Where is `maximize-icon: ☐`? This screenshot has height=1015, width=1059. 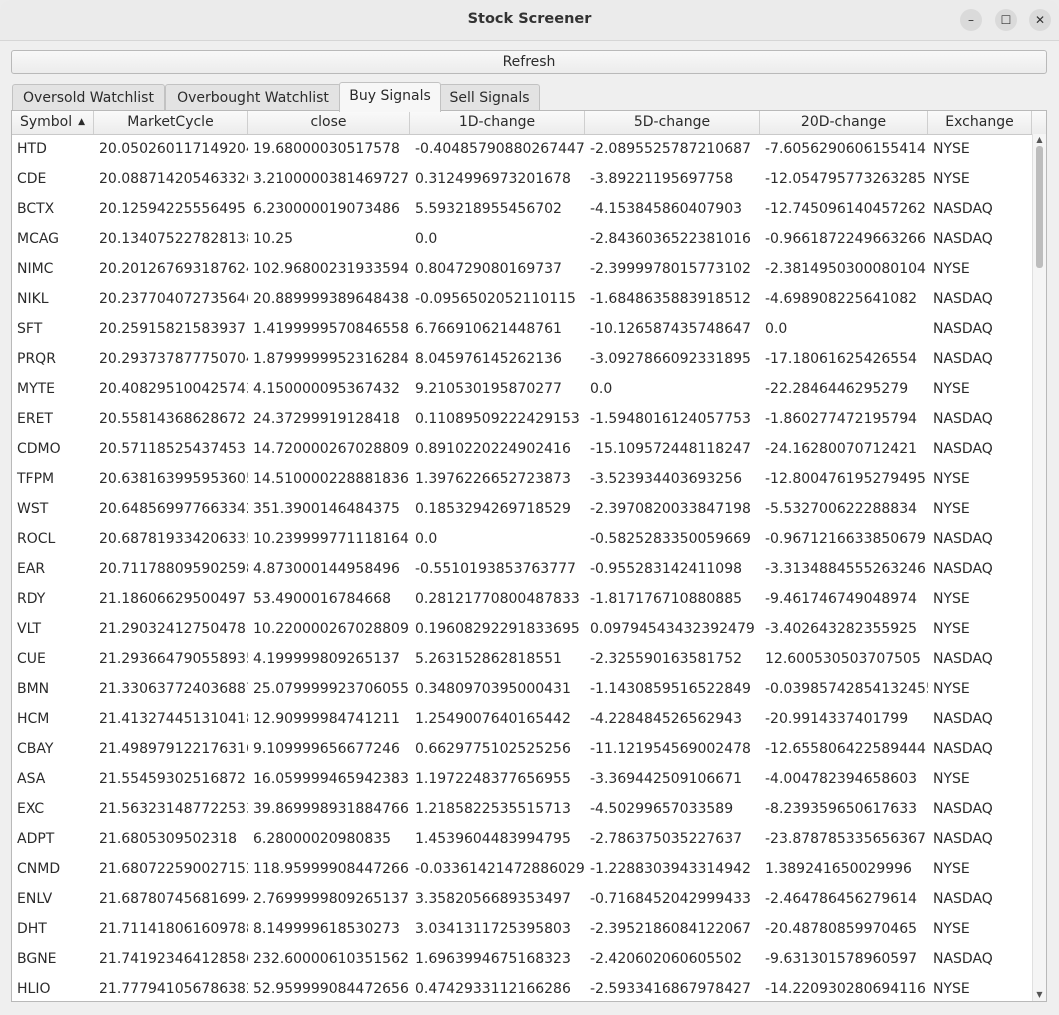
maximize-icon: ☐ is located at coordinates (1006, 20).